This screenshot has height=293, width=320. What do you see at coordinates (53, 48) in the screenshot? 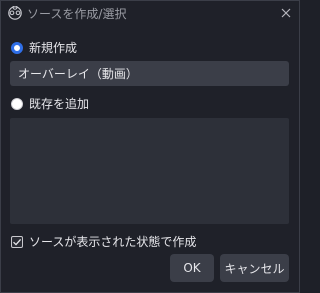
I see `create-new-label: 新規作成` at bounding box center [53, 48].